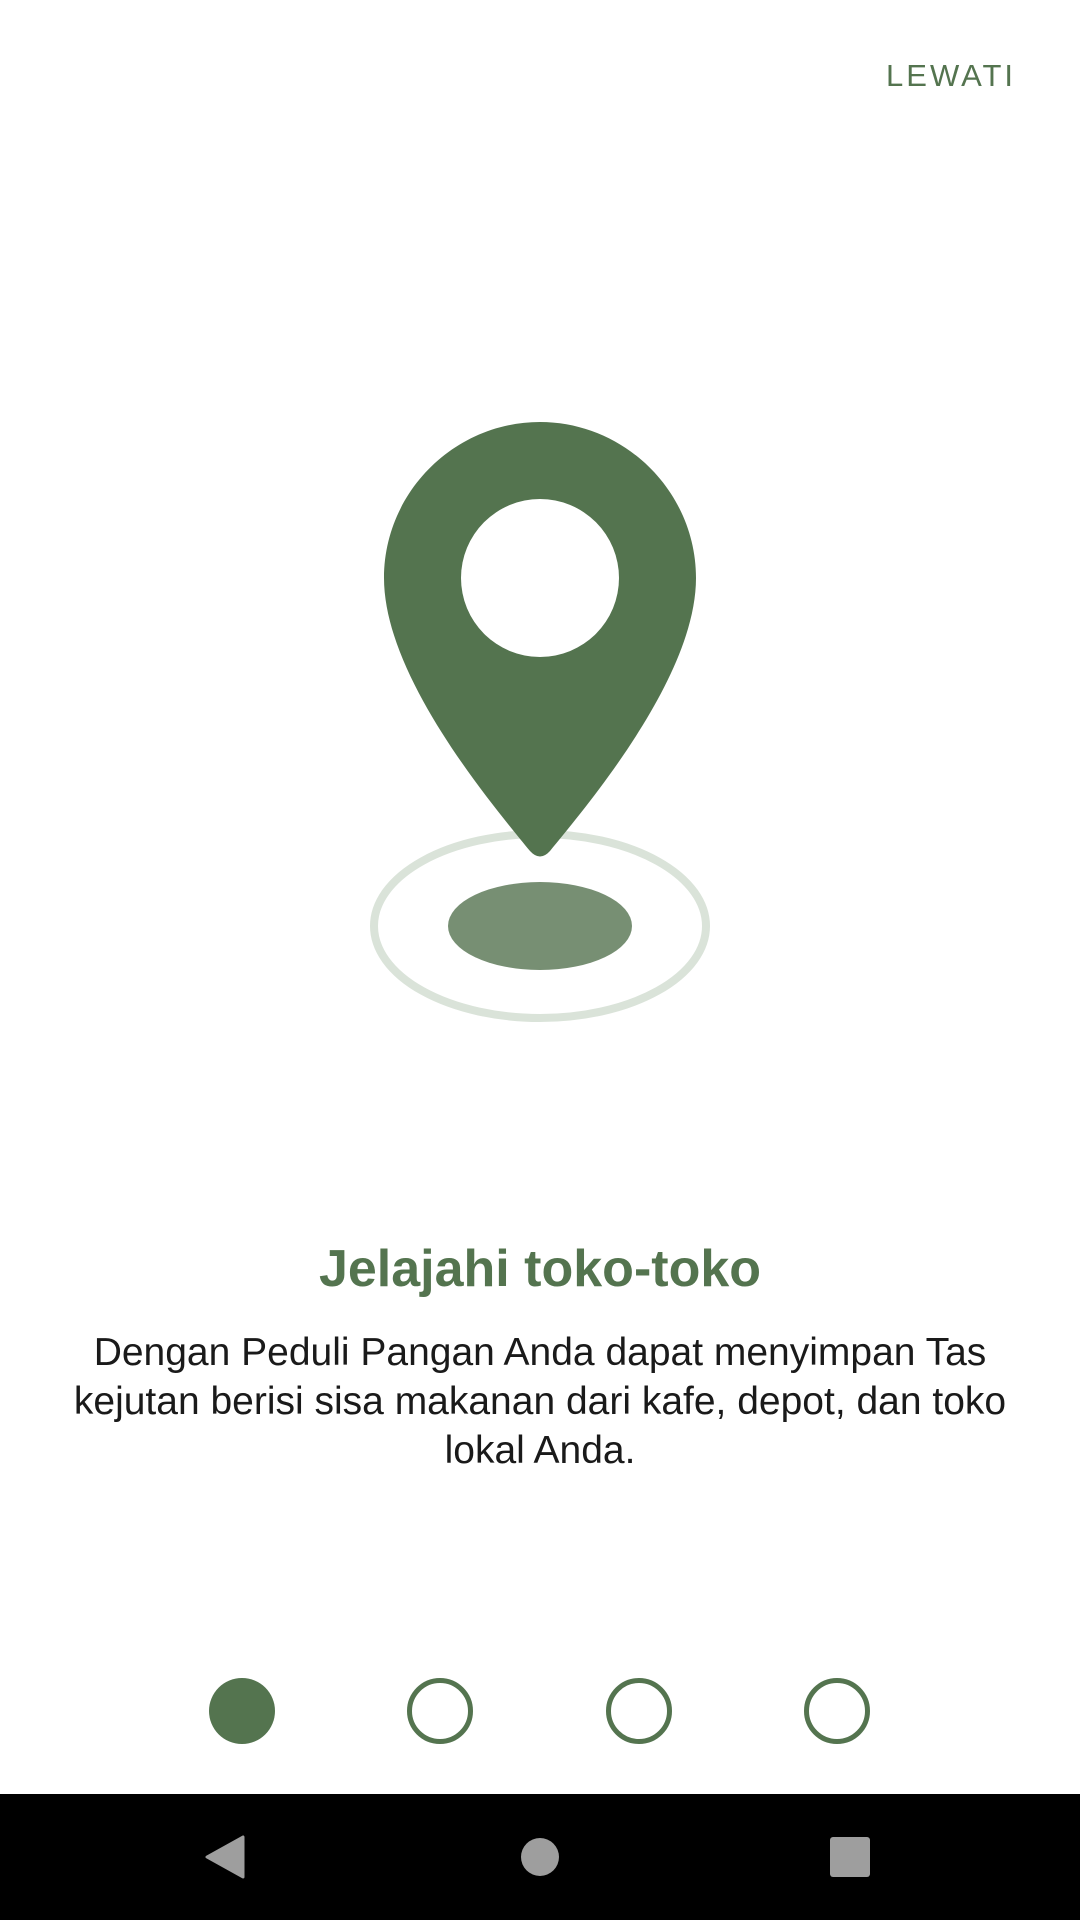  I want to click on location-pin-illustration, so click(540, 722).